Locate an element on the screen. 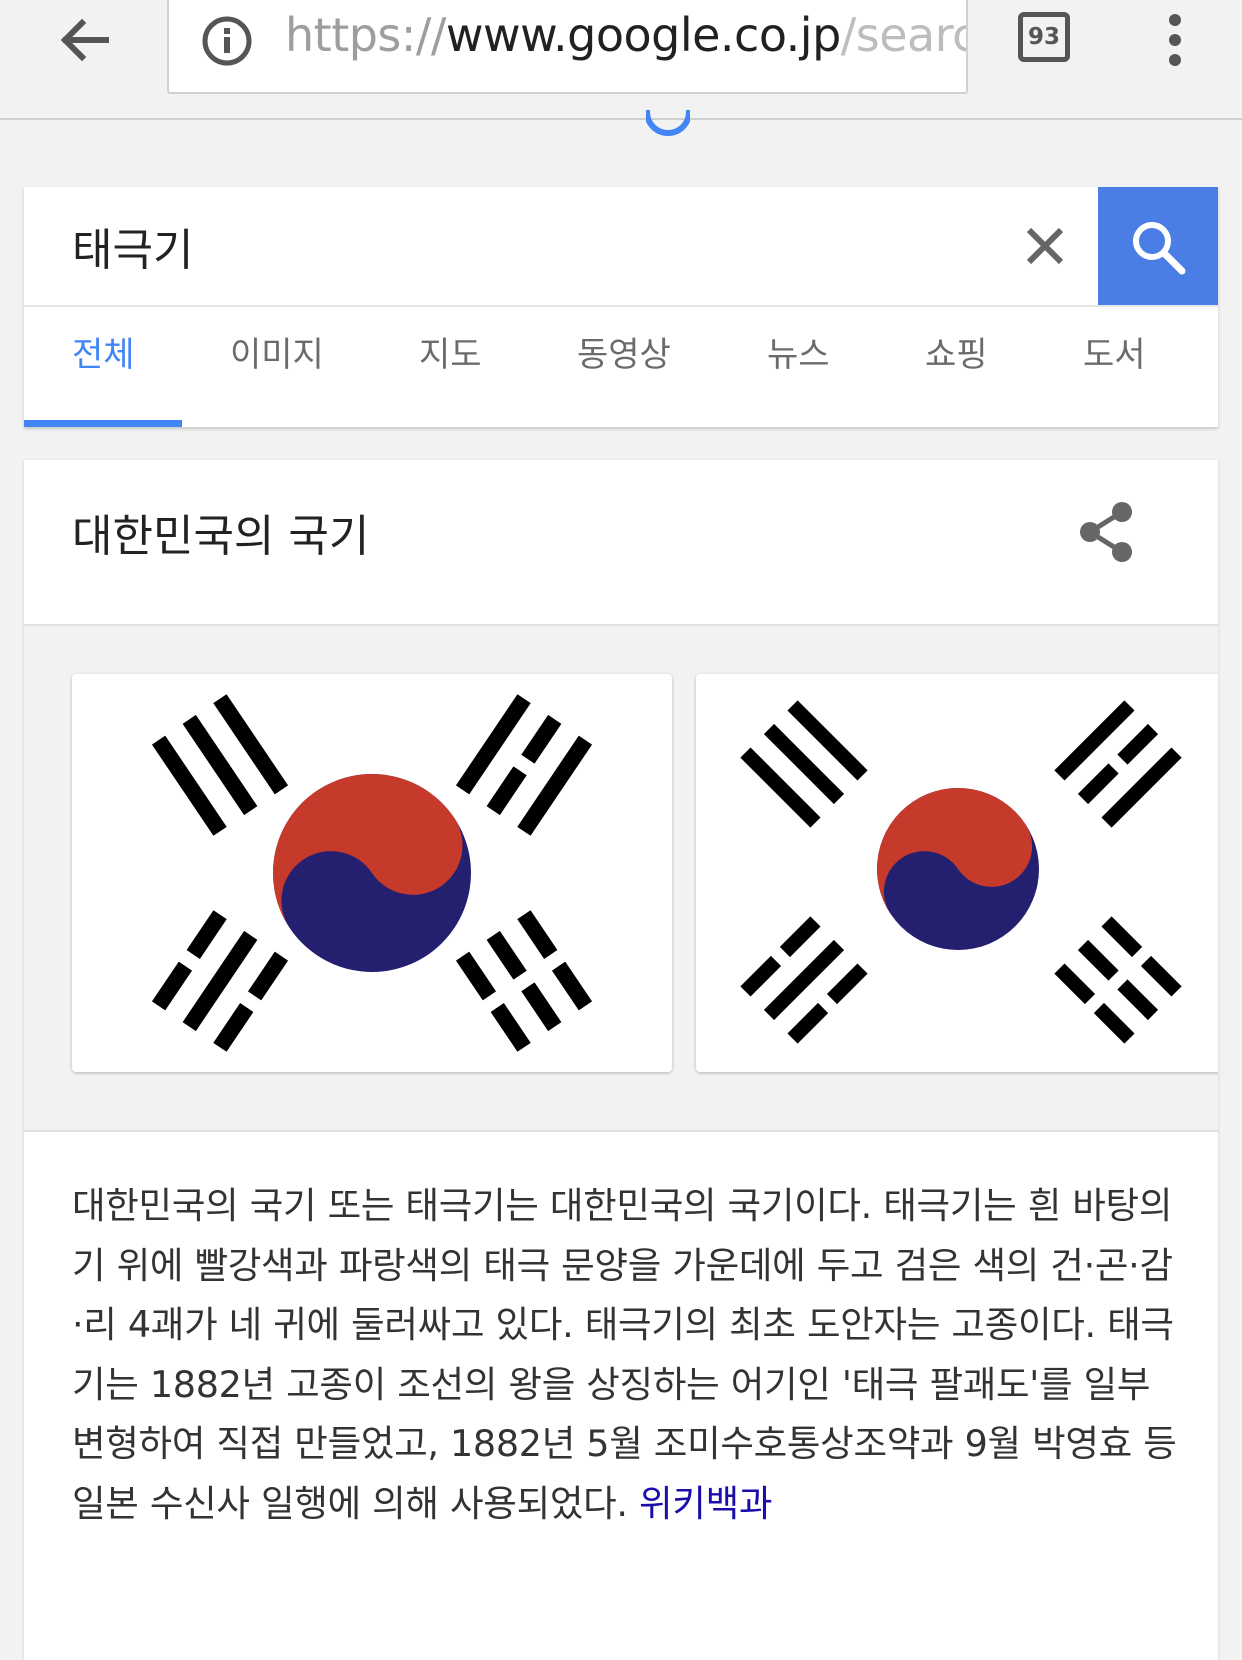  url-text: https://www.google.co.jp/searc is located at coordinates (626, 35).